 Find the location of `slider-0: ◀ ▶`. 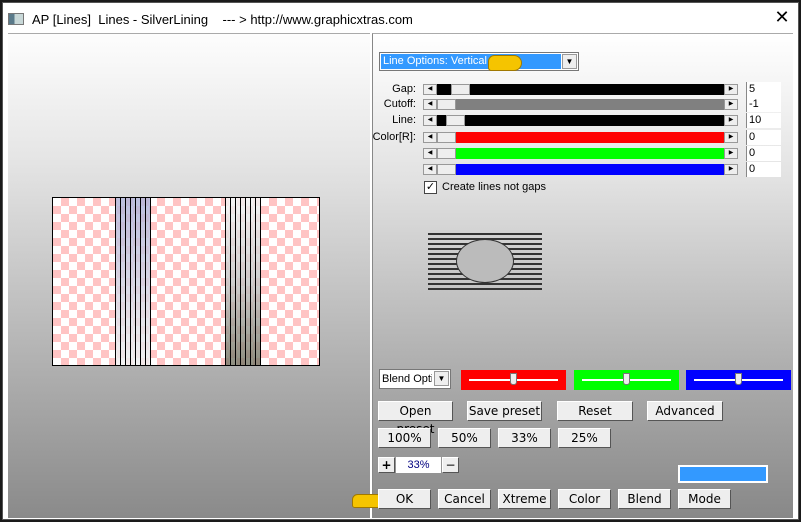

slider-0: ◀ ▶ is located at coordinates (580, 89).